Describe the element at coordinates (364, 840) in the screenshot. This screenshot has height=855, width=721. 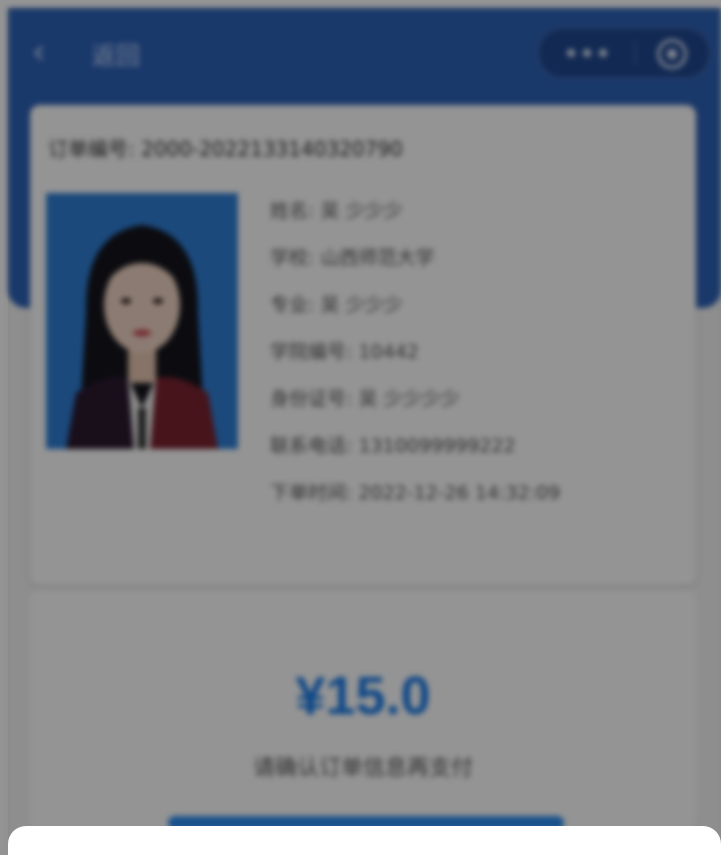
I see `bottom-sheet` at that location.